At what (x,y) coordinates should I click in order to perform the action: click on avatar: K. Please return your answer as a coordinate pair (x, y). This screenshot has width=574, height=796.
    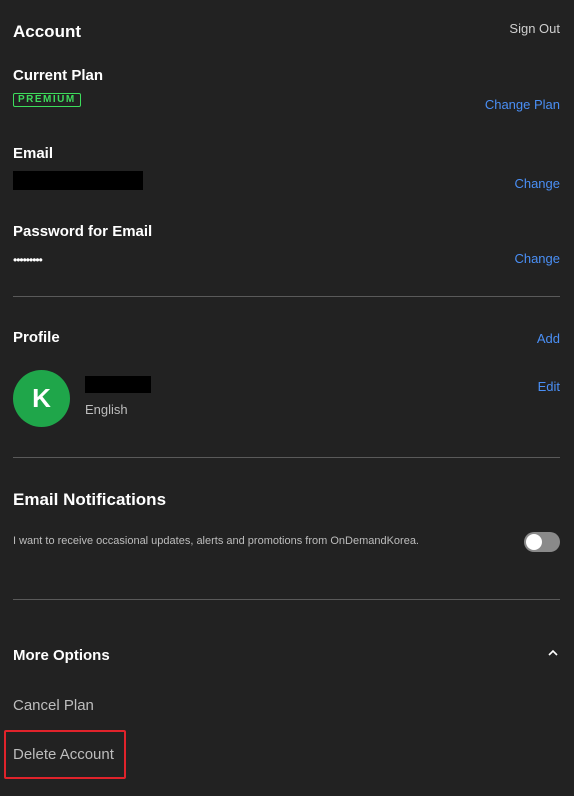
    Looking at the image, I should click on (41, 398).